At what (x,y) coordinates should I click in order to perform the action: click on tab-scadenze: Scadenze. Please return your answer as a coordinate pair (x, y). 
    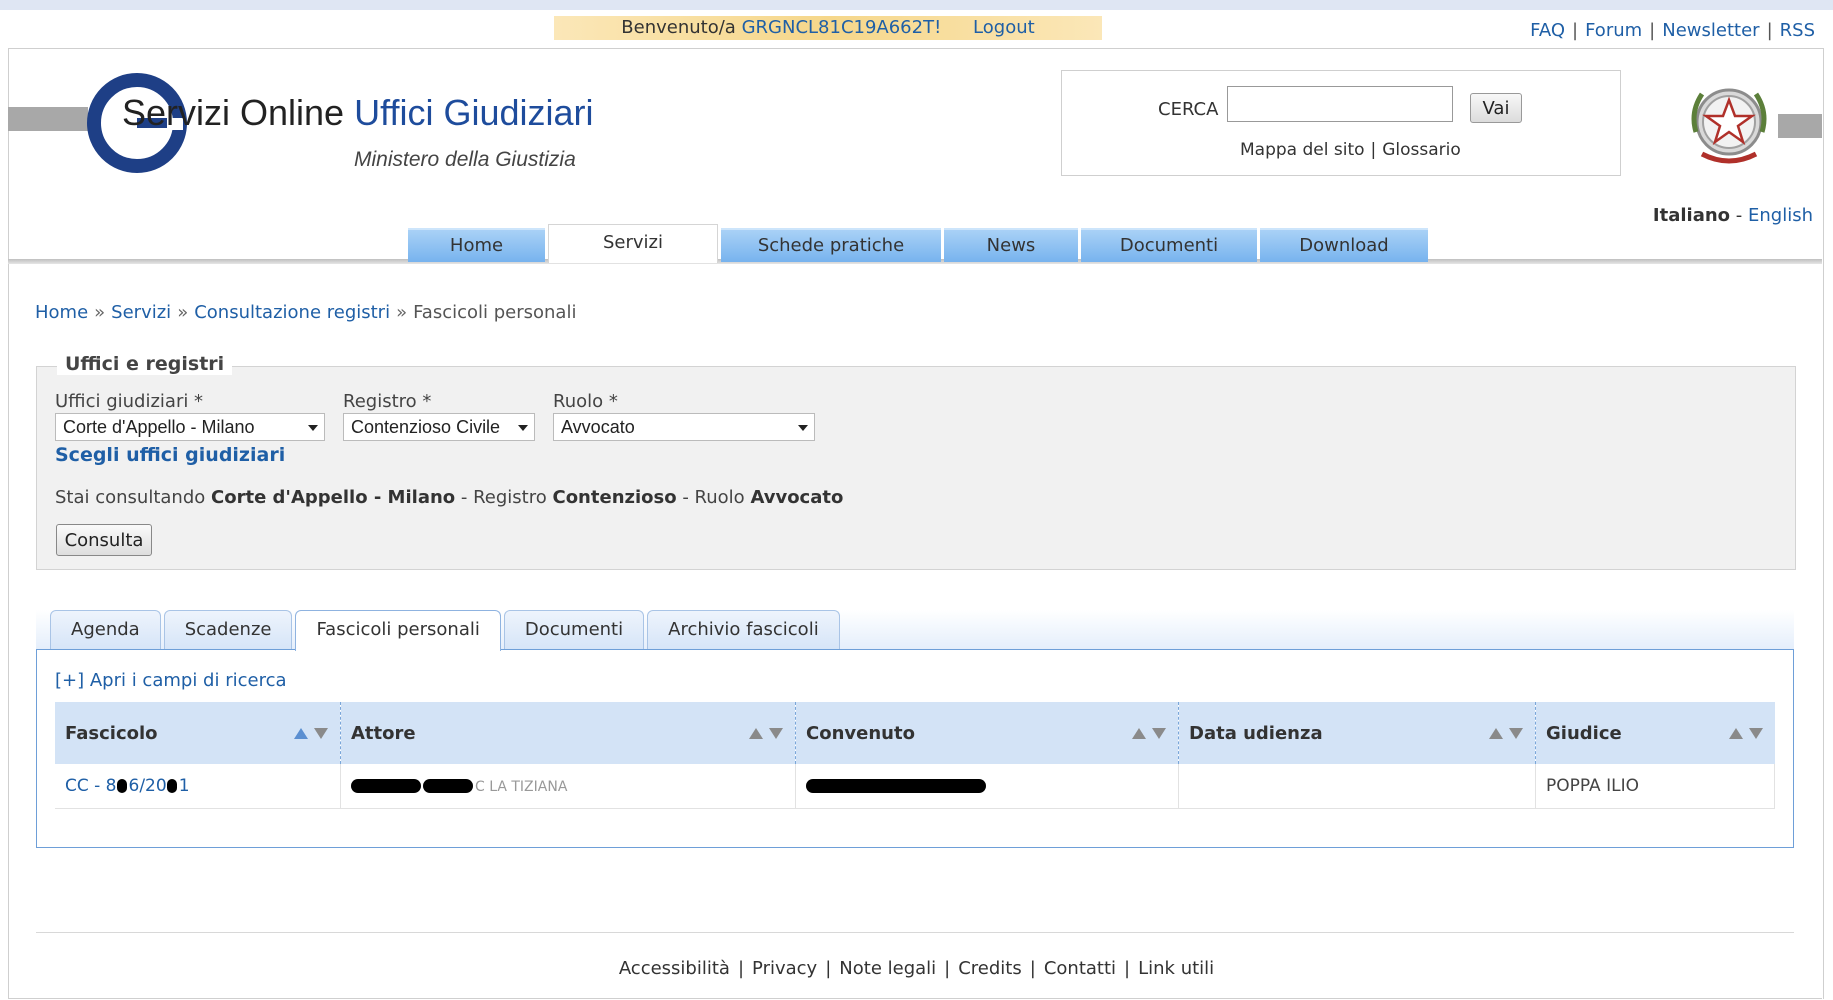
    Looking at the image, I should click on (228, 629).